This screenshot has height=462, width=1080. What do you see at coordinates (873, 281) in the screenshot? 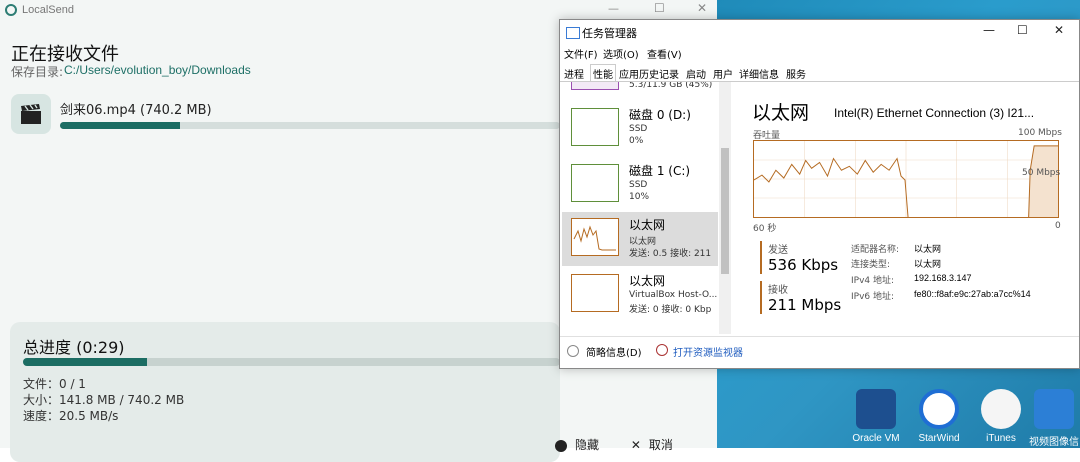
I see `prop-key: IPv4 地址:` at bounding box center [873, 281].